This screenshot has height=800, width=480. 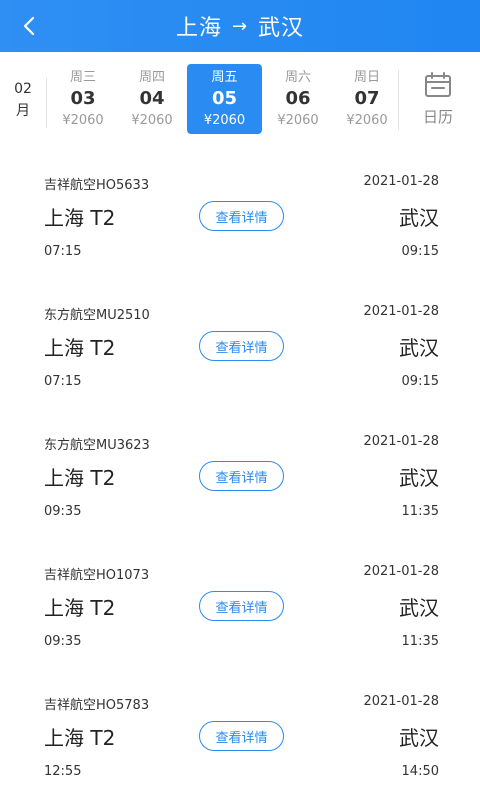 I want to click on airline-flight-number: 吉祥航空HO5633, so click(x=97, y=185).